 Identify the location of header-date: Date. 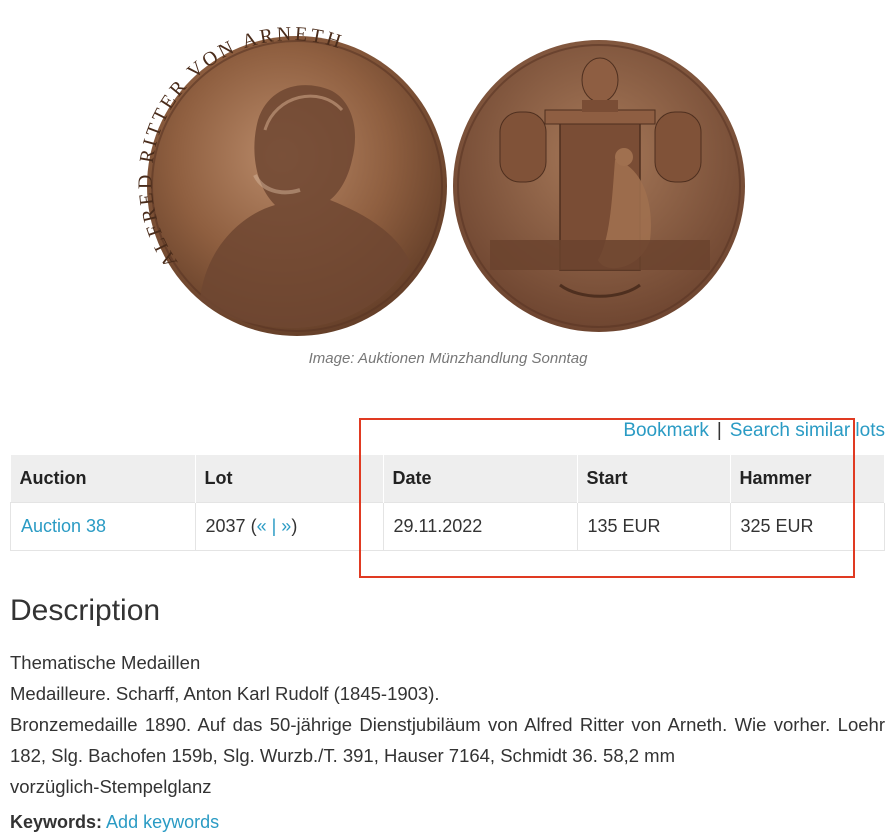
(480, 479).